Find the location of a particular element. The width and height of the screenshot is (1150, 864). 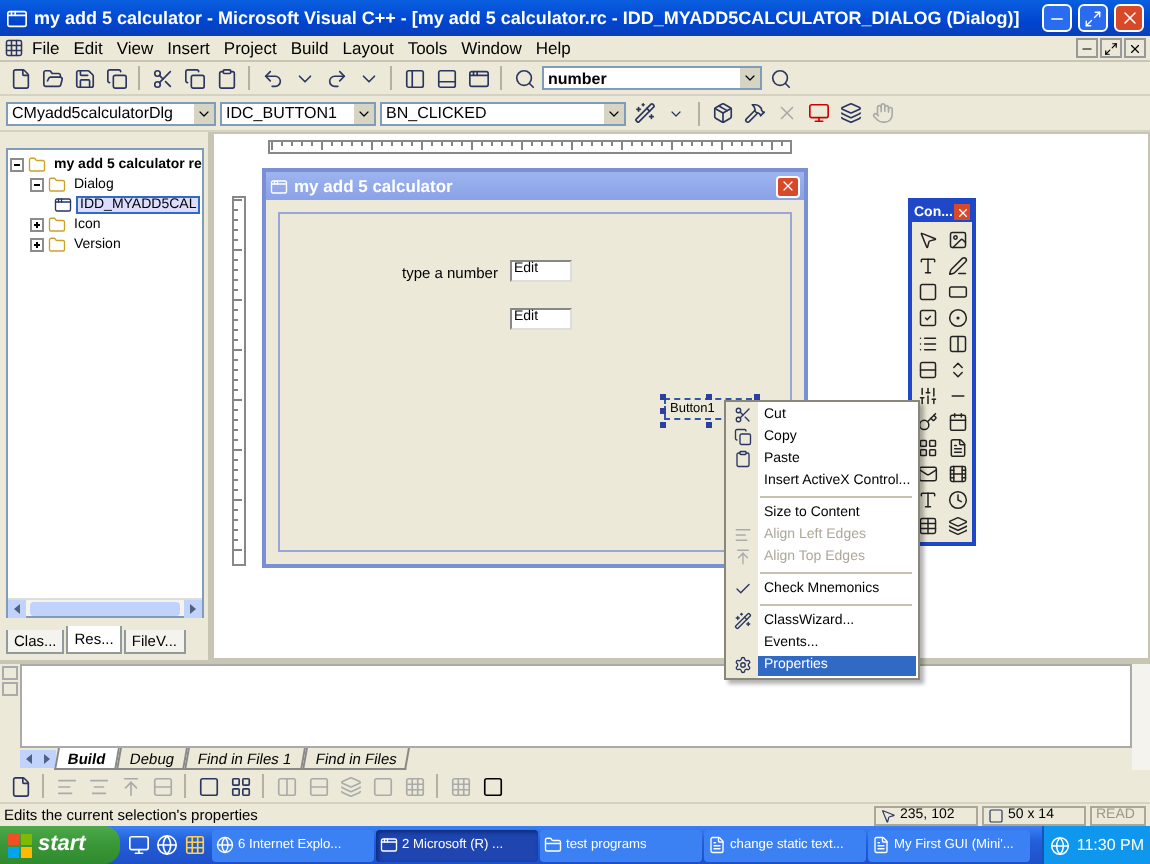

slider-icon is located at coordinates (927, 395).